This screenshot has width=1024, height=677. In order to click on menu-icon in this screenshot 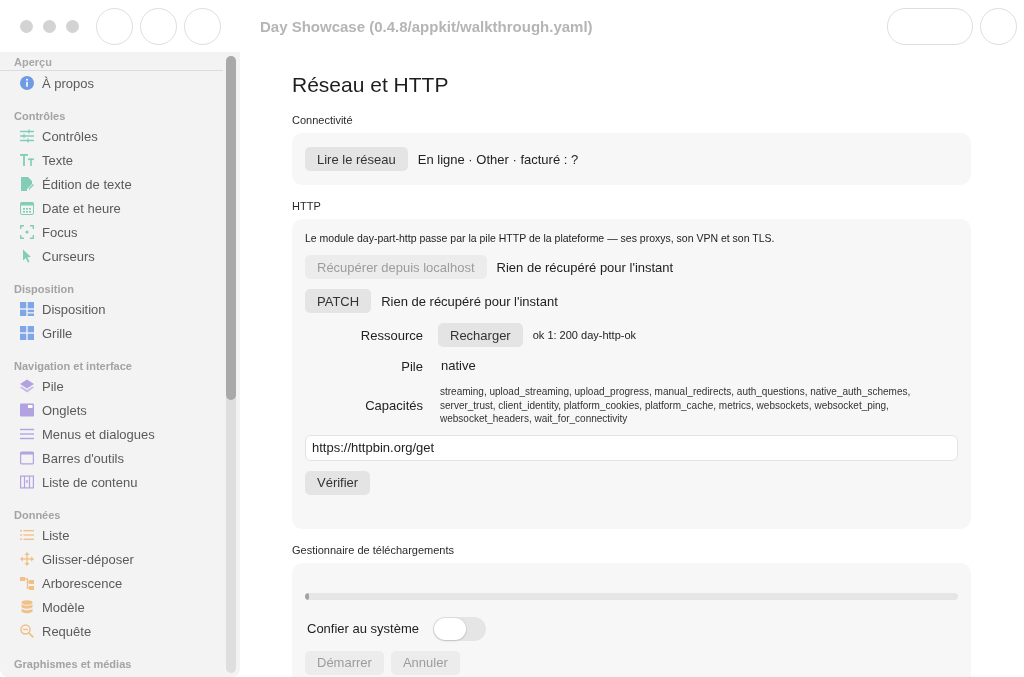, I will do `click(27, 434)`.